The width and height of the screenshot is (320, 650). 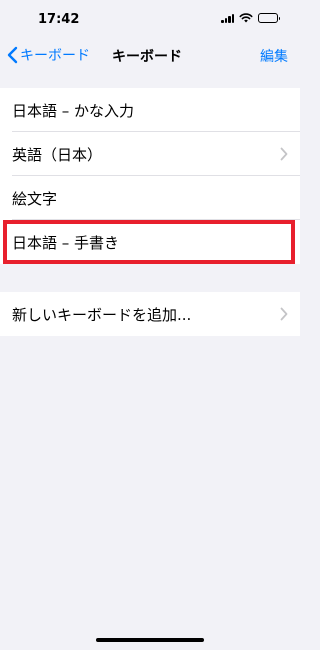 What do you see at coordinates (12, 55) in the screenshot?
I see `chevron-left-icon` at bounding box center [12, 55].